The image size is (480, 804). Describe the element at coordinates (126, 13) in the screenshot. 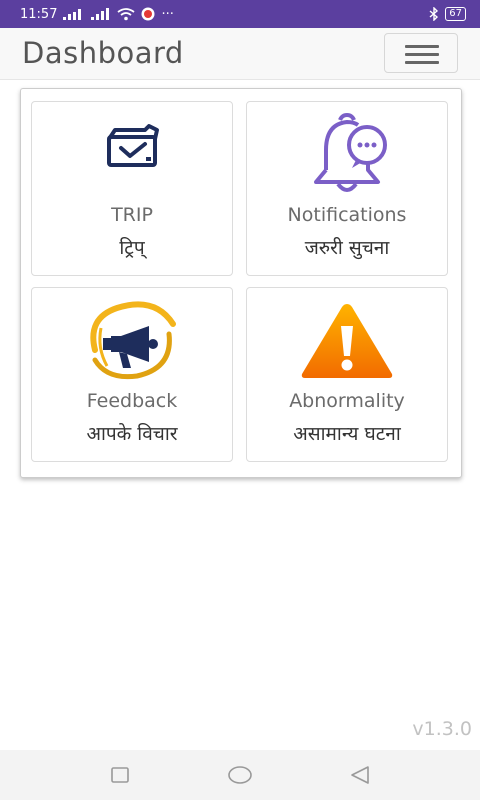

I see `wifi-icon` at that location.